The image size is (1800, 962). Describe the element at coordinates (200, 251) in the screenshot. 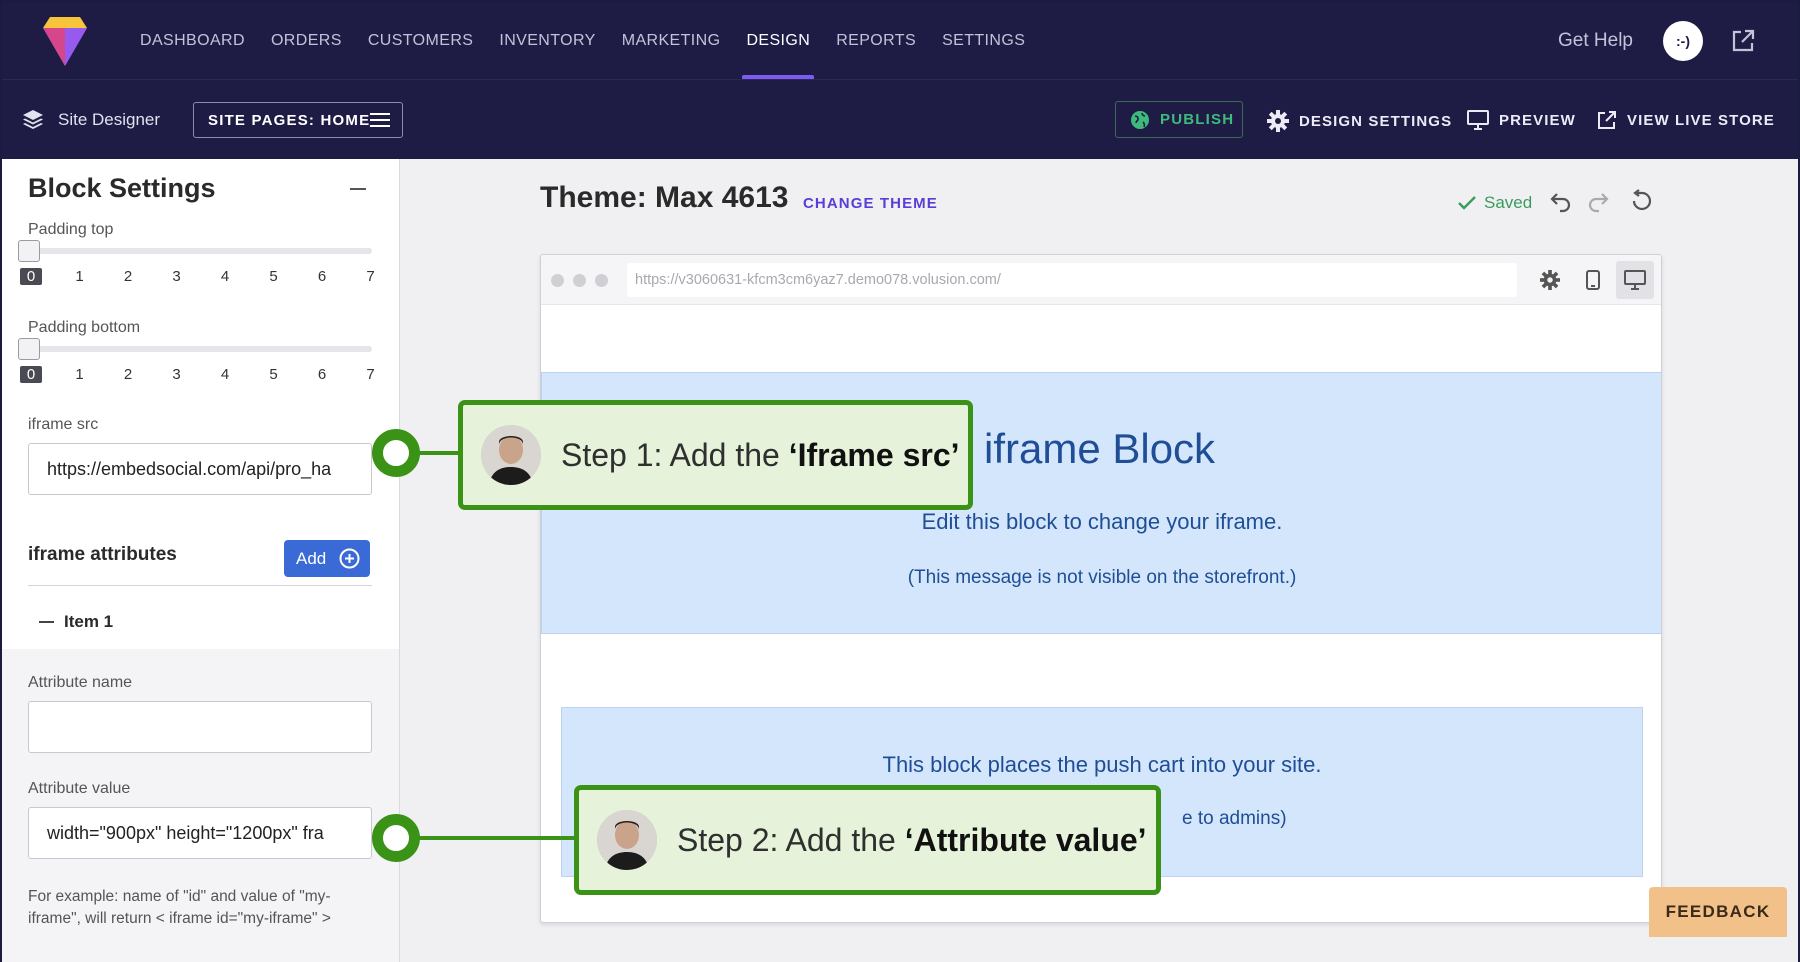

I see `padding-top-slider` at that location.